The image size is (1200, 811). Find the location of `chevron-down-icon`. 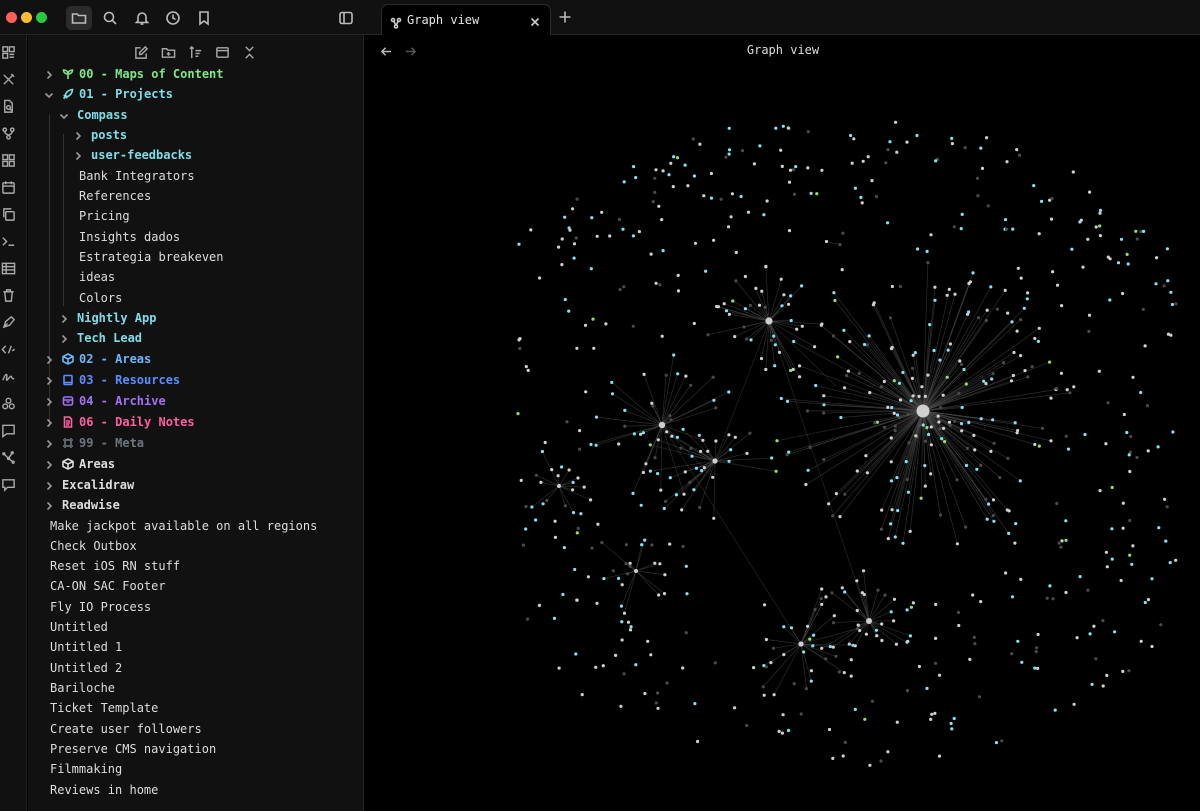

chevron-down-icon is located at coordinates (49, 94).